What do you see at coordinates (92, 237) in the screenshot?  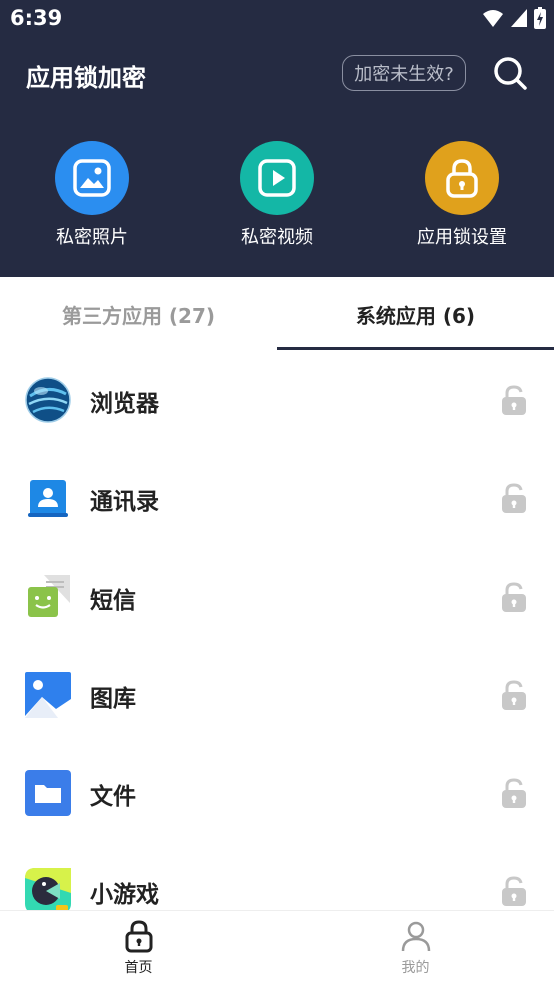 I see `feature-label: 私密照片` at bounding box center [92, 237].